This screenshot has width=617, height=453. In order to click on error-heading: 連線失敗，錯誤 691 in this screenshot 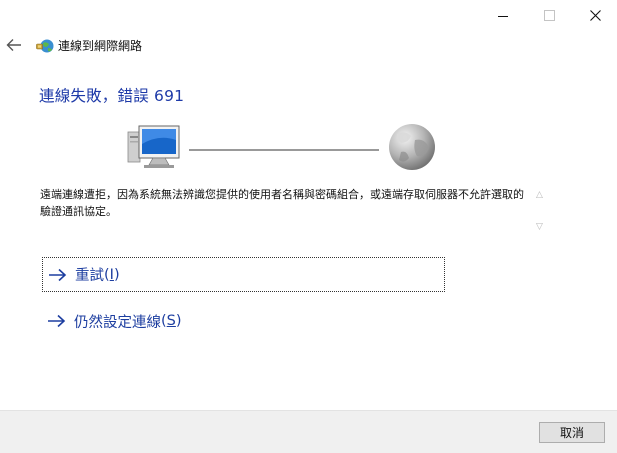, I will do `click(112, 96)`.